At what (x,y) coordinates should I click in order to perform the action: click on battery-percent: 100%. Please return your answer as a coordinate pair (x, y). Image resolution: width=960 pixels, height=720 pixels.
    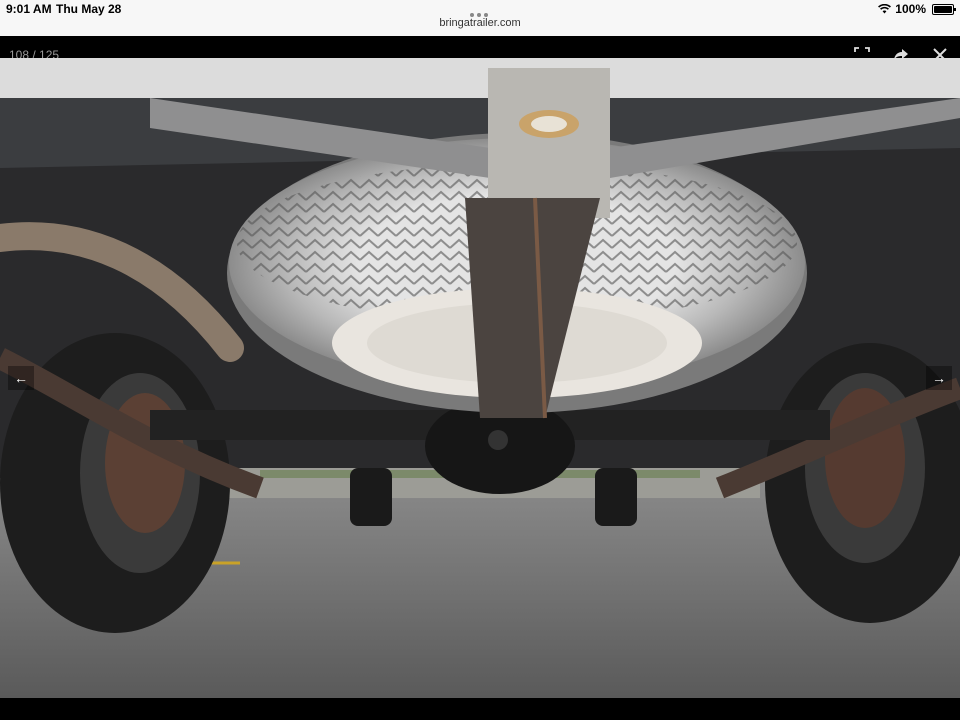
    Looking at the image, I should click on (910, 9).